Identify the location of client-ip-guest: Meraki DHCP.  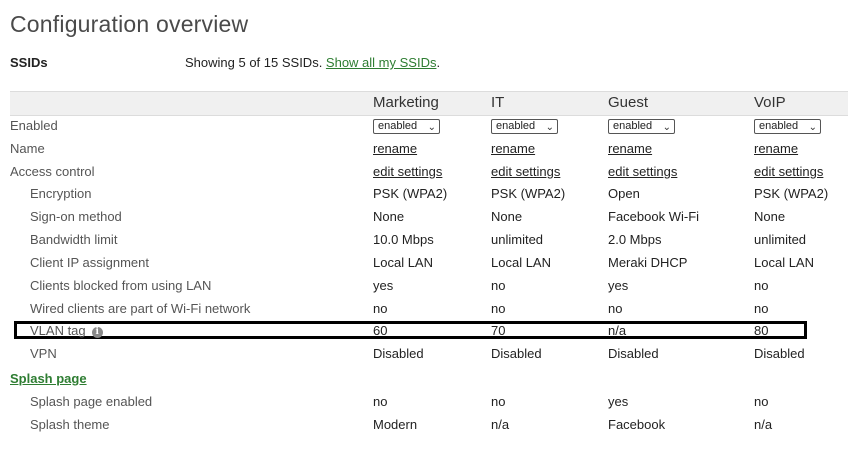
(648, 262).